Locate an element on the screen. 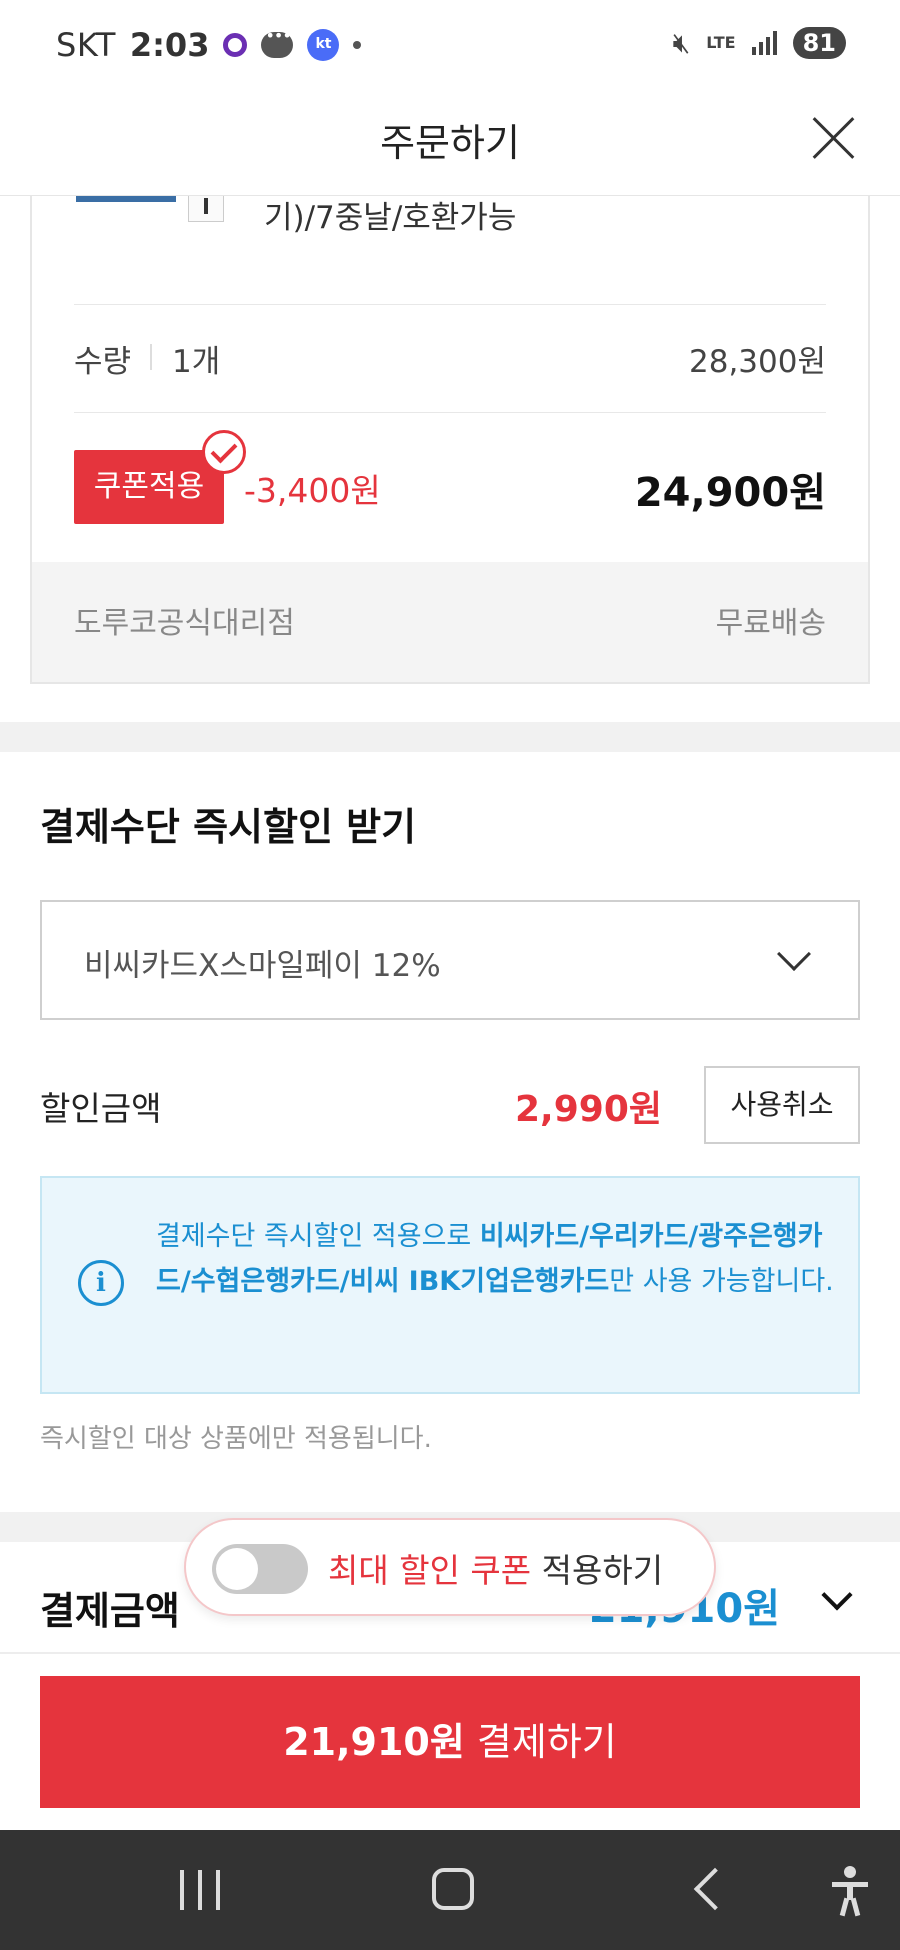 The height and width of the screenshot is (1950, 900). pay-button-label: 결제하기 is located at coordinates (540, 1742).